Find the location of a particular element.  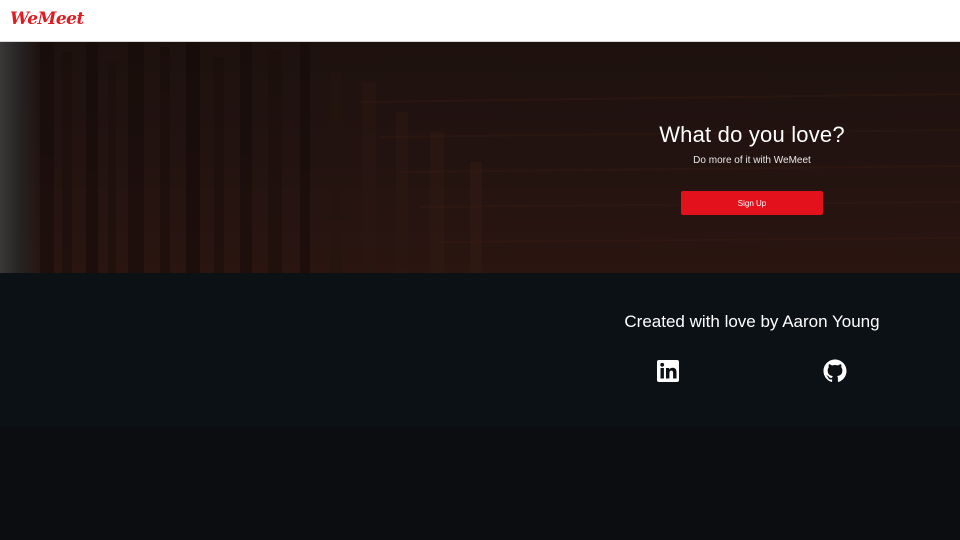

github-icon is located at coordinates (835, 370).